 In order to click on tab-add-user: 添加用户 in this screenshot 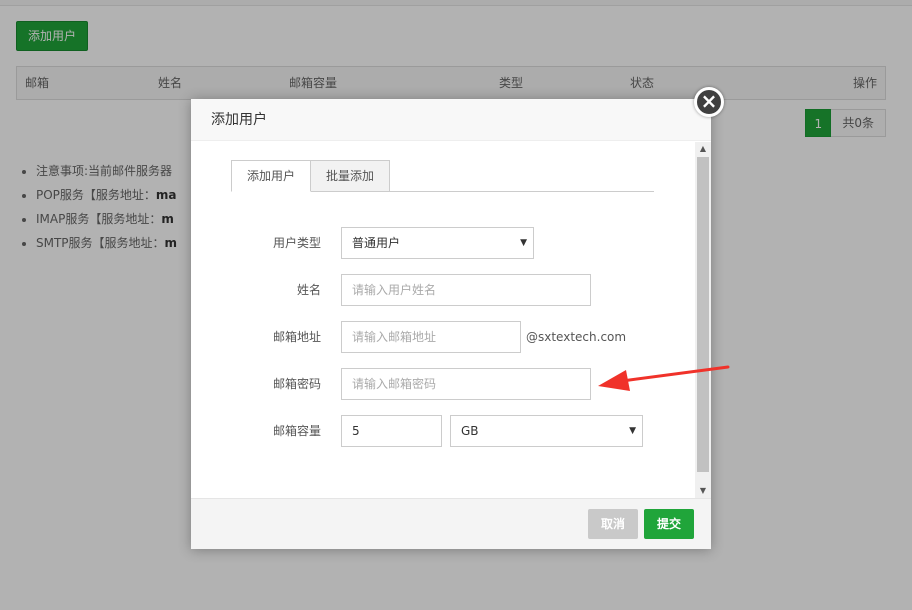, I will do `click(271, 176)`.